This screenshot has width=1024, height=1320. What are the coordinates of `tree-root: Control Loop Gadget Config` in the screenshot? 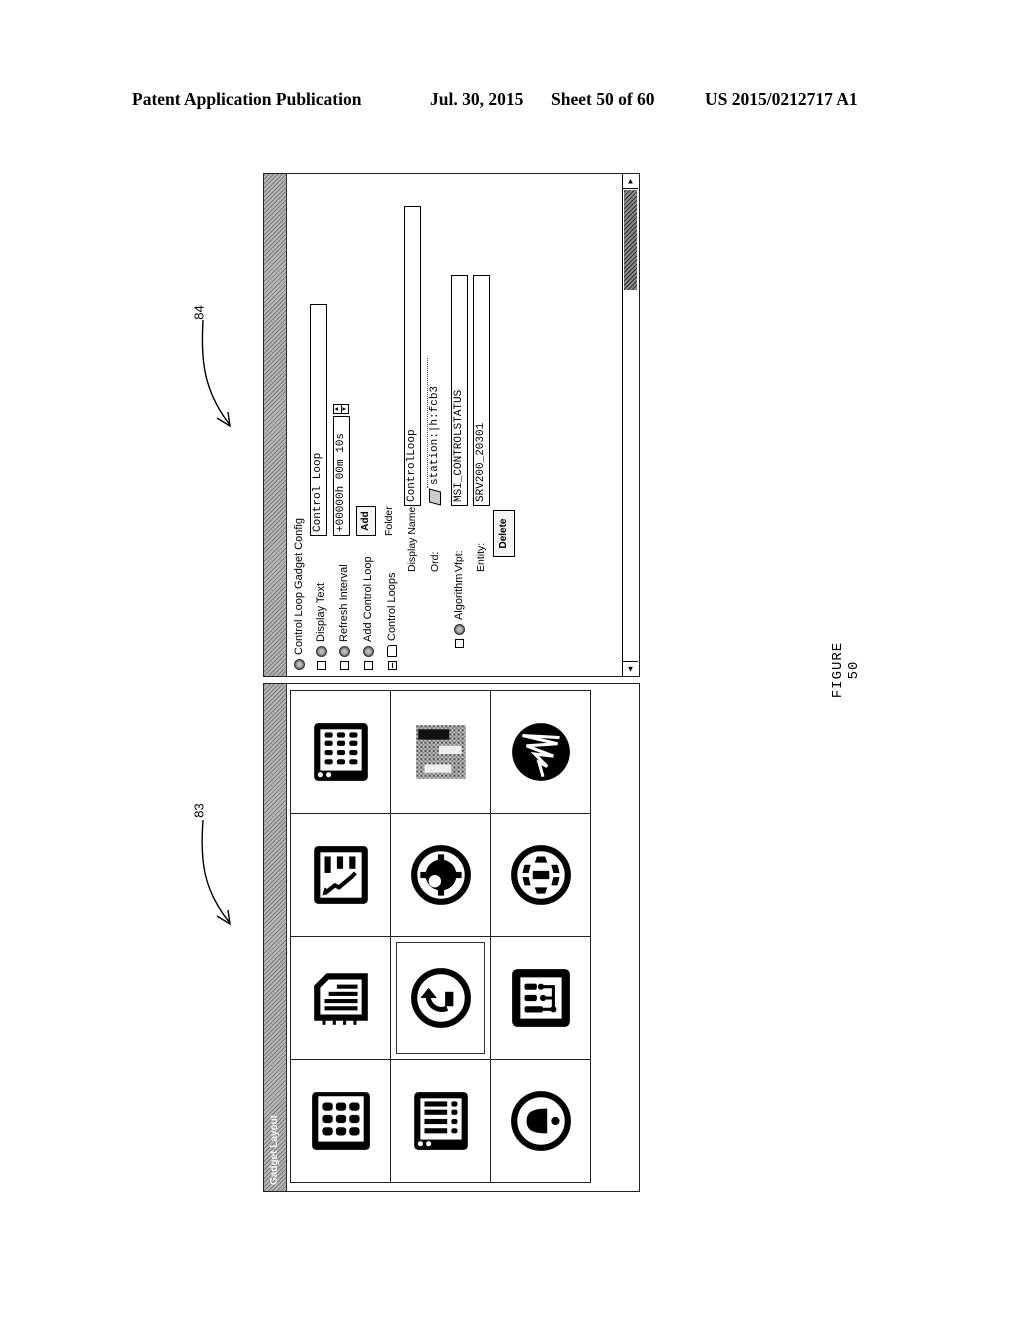 It's located at (299, 594).